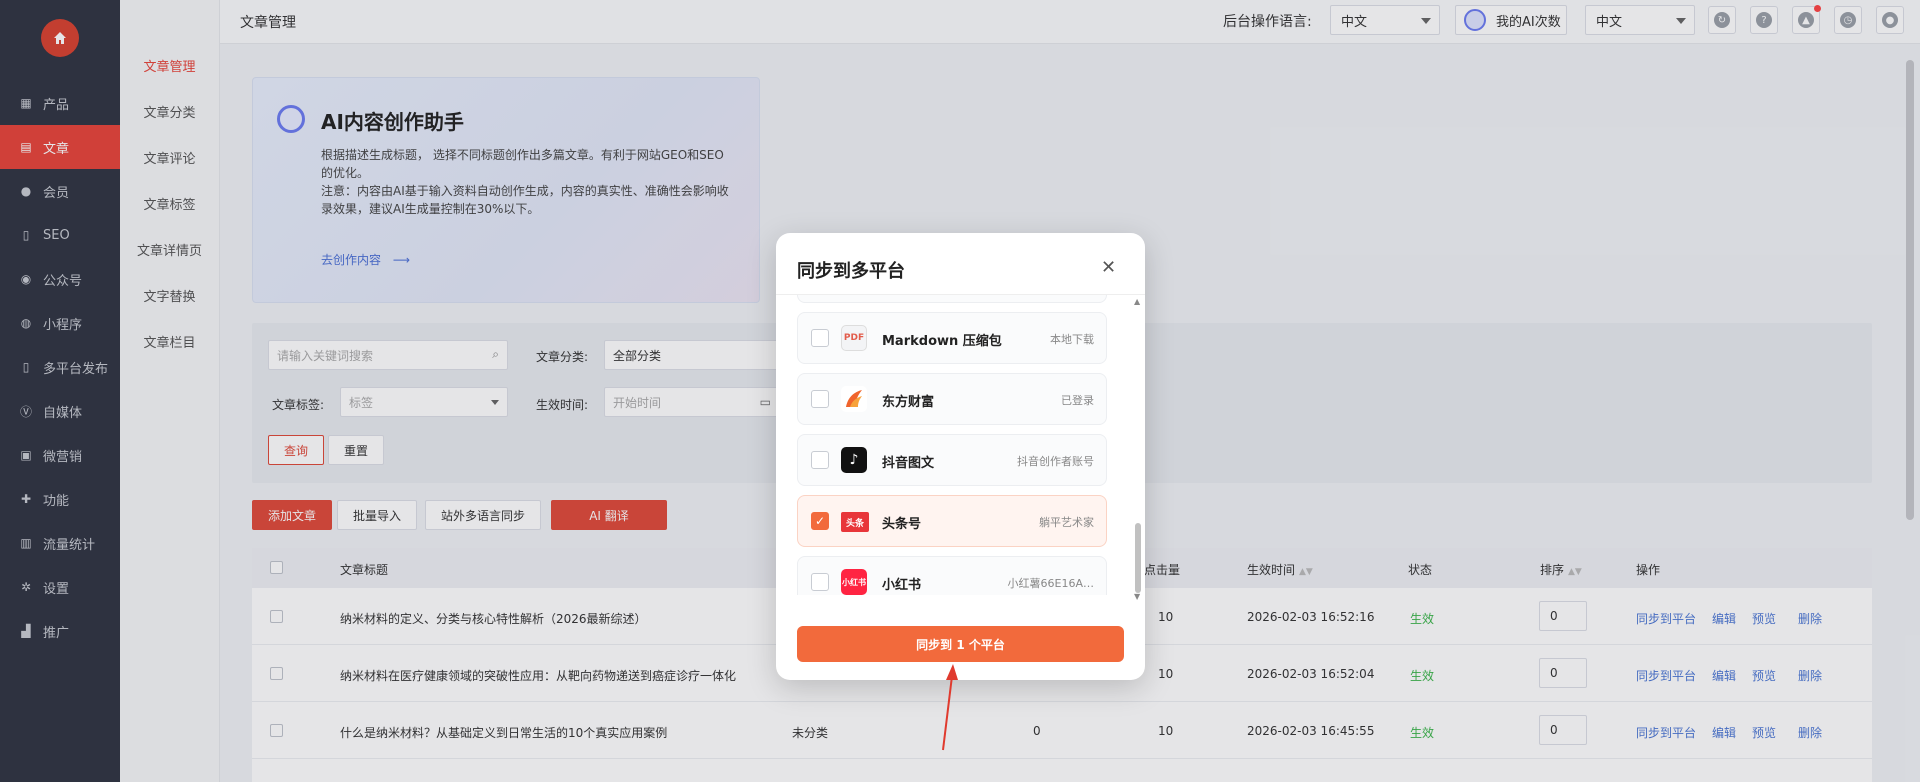 The height and width of the screenshot is (782, 1920). Describe the element at coordinates (952, 460) in the screenshot. I see `platform-item-douyin: ♪ 抖音图文 抖音创作者账号` at that location.